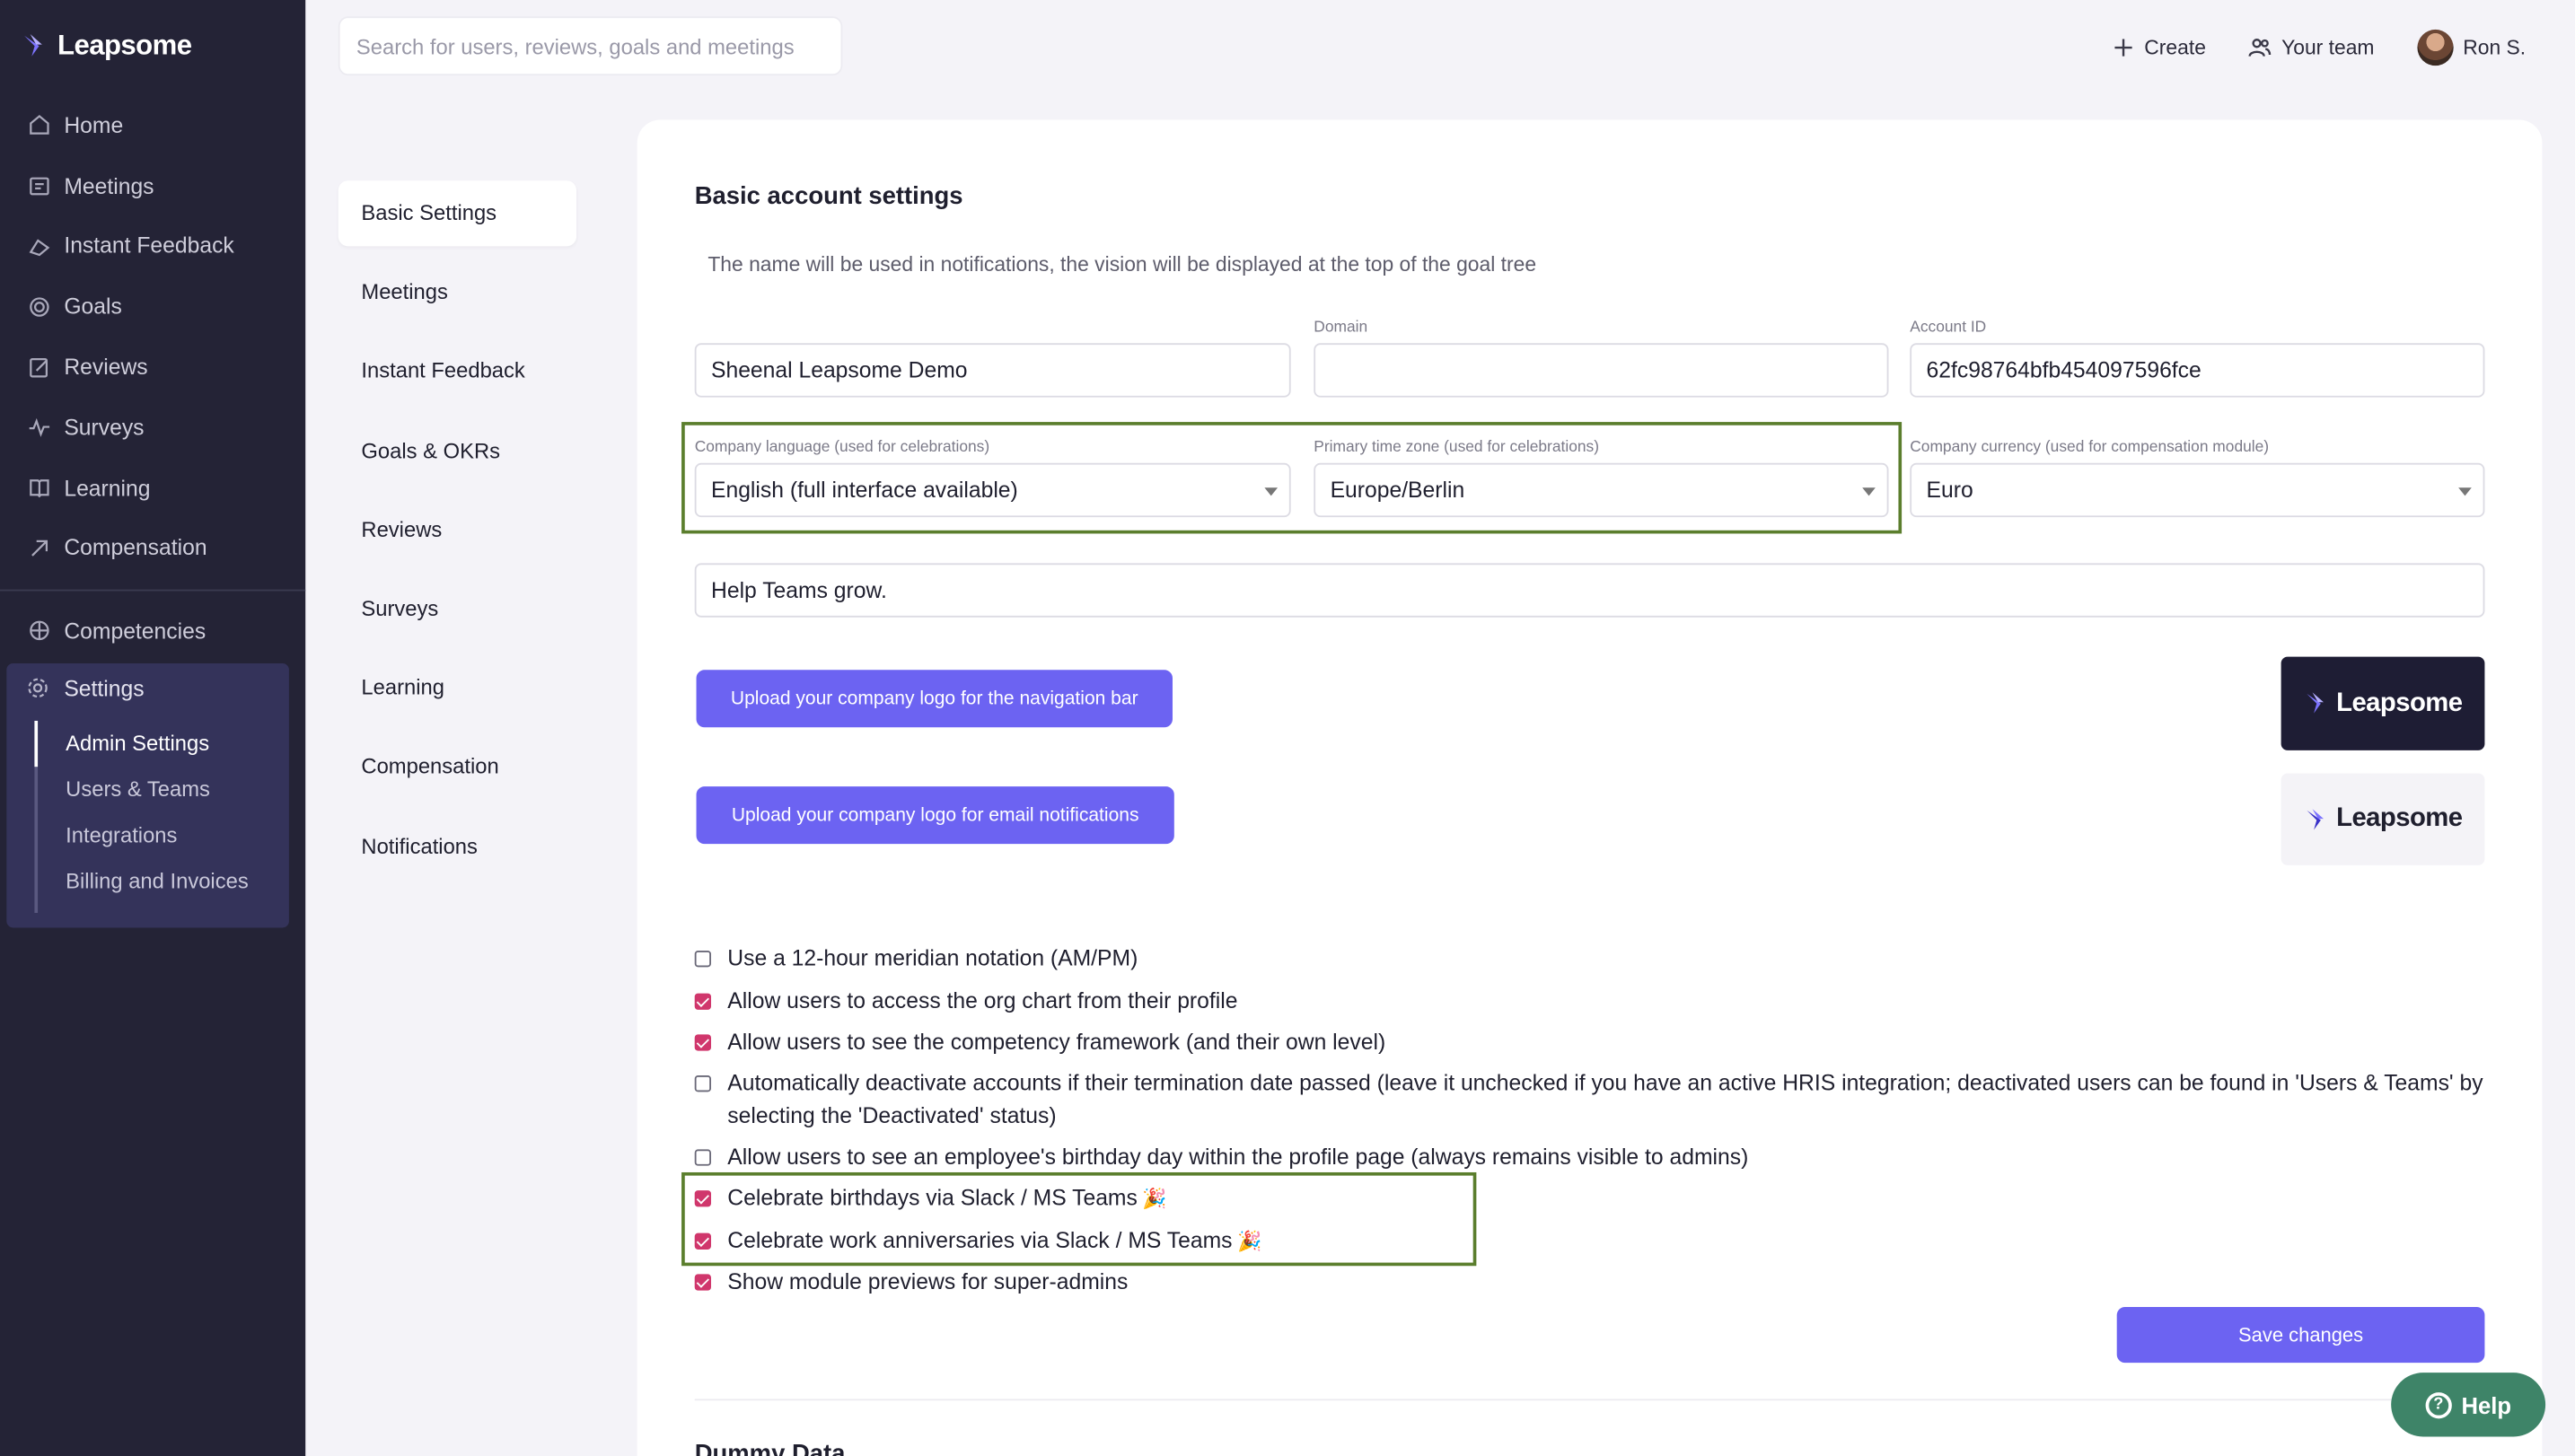  Describe the element at coordinates (2399, 703) in the screenshot. I see `logo-text: Leapsome` at that location.